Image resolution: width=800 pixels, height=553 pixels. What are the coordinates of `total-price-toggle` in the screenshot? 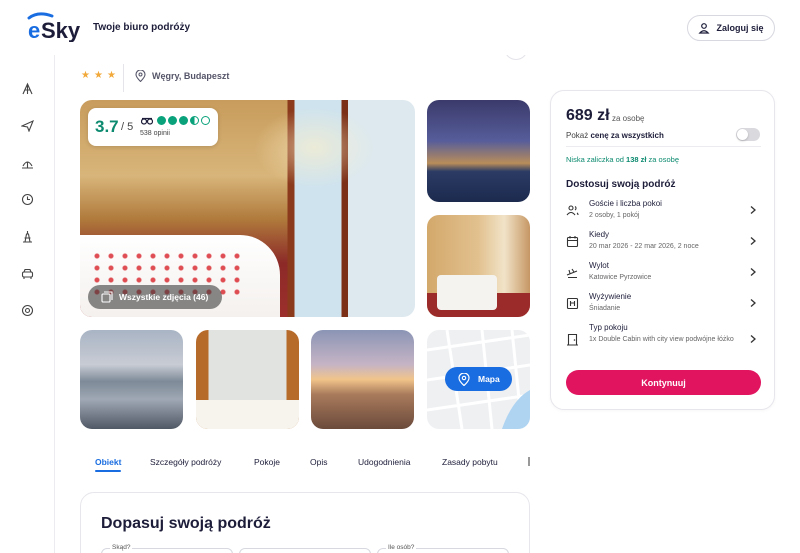 It's located at (748, 134).